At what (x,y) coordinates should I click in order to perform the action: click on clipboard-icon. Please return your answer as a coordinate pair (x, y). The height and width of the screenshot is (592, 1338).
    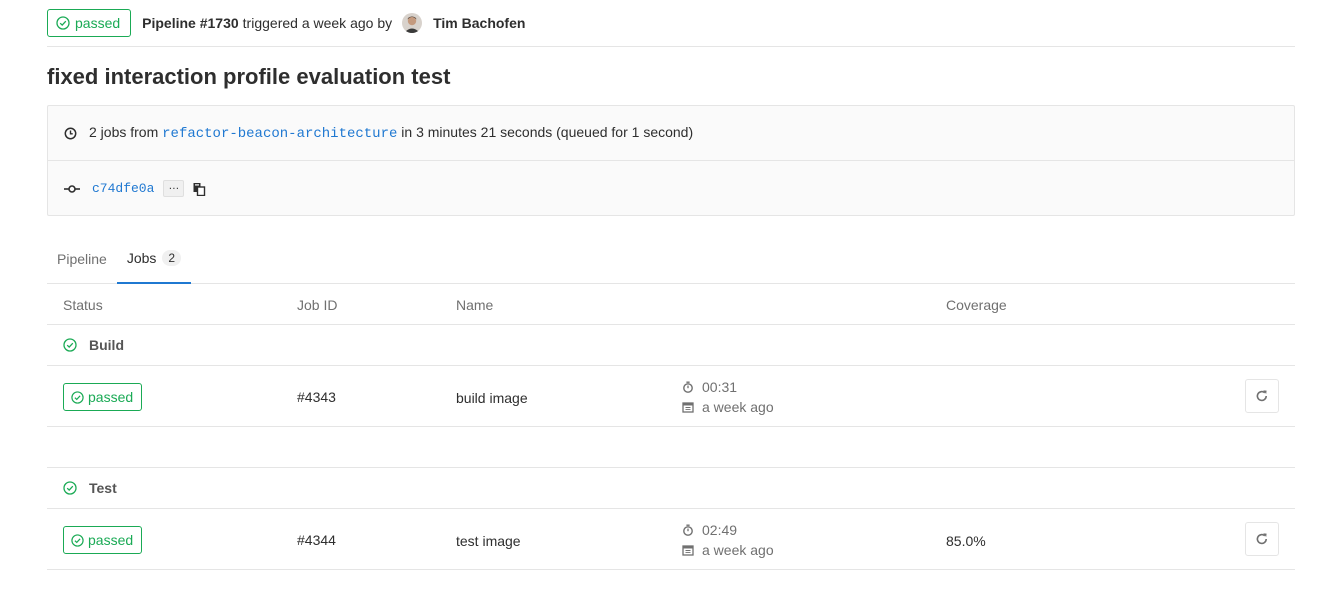
    Looking at the image, I should click on (199, 189).